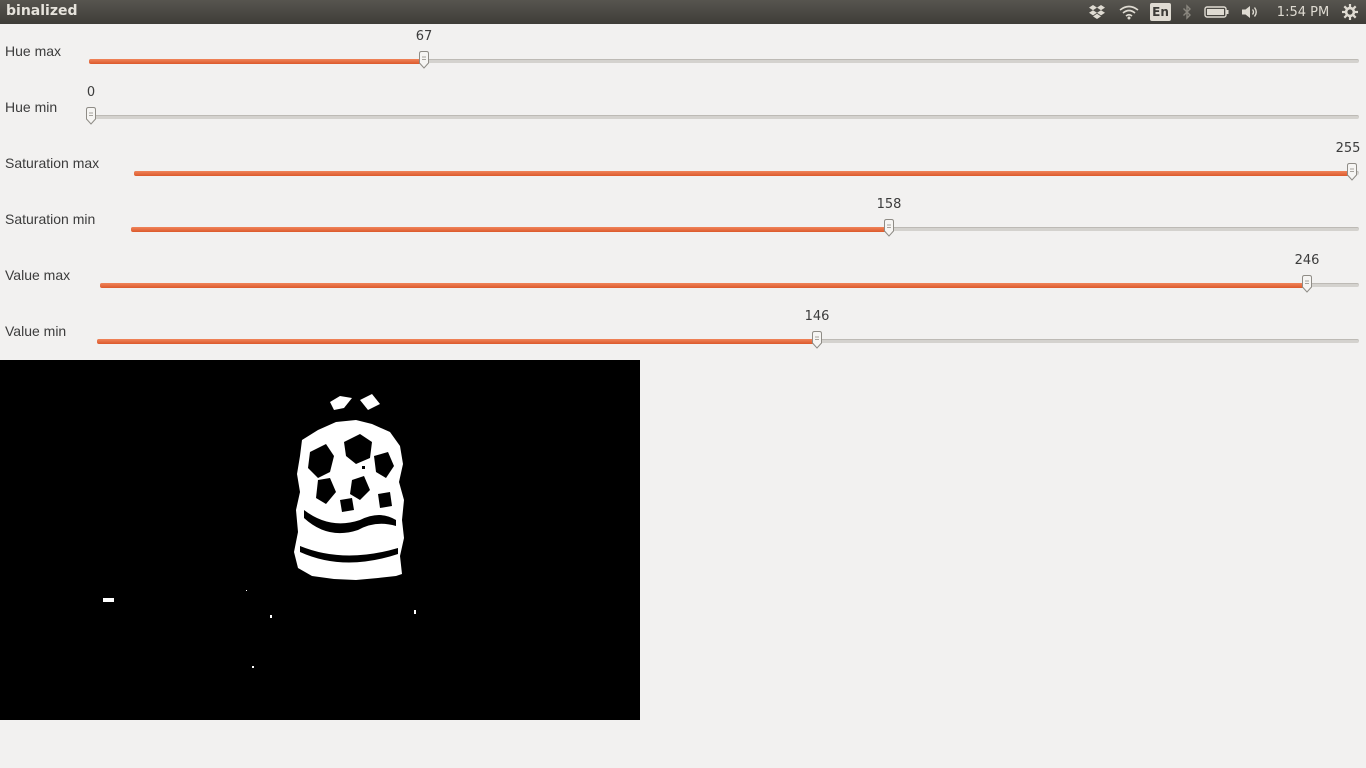  Describe the element at coordinates (42, 11) in the screenshot. I see `window-title: binalized` at that location.